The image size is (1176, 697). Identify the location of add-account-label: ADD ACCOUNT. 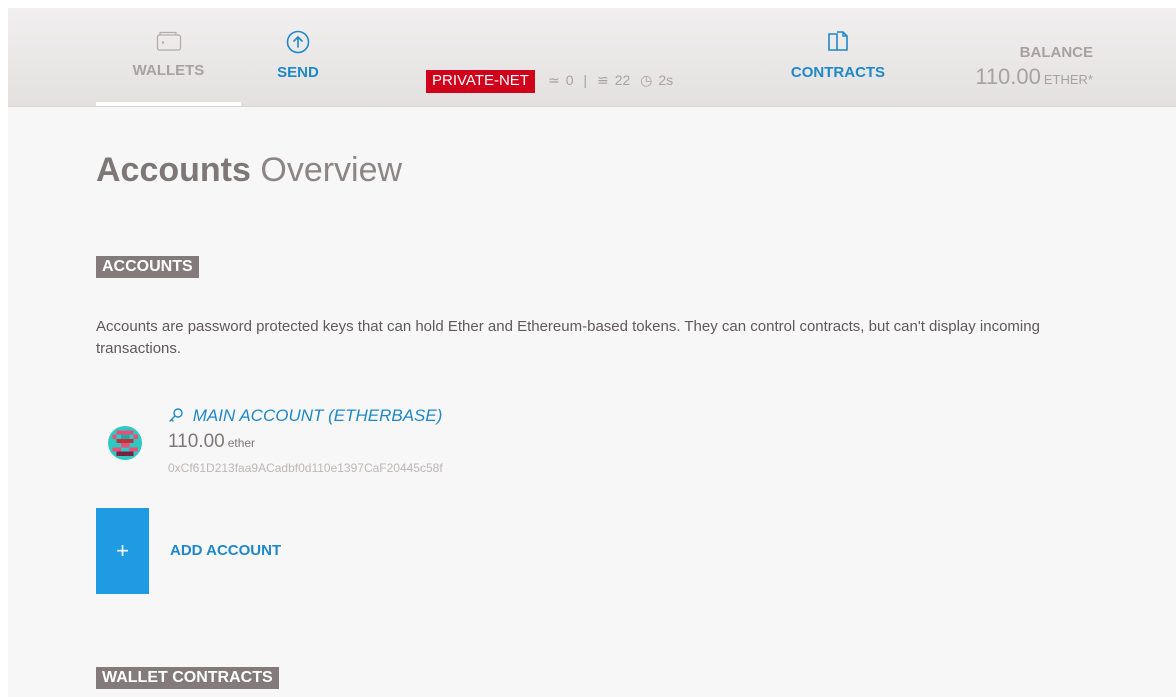
(225, 550).